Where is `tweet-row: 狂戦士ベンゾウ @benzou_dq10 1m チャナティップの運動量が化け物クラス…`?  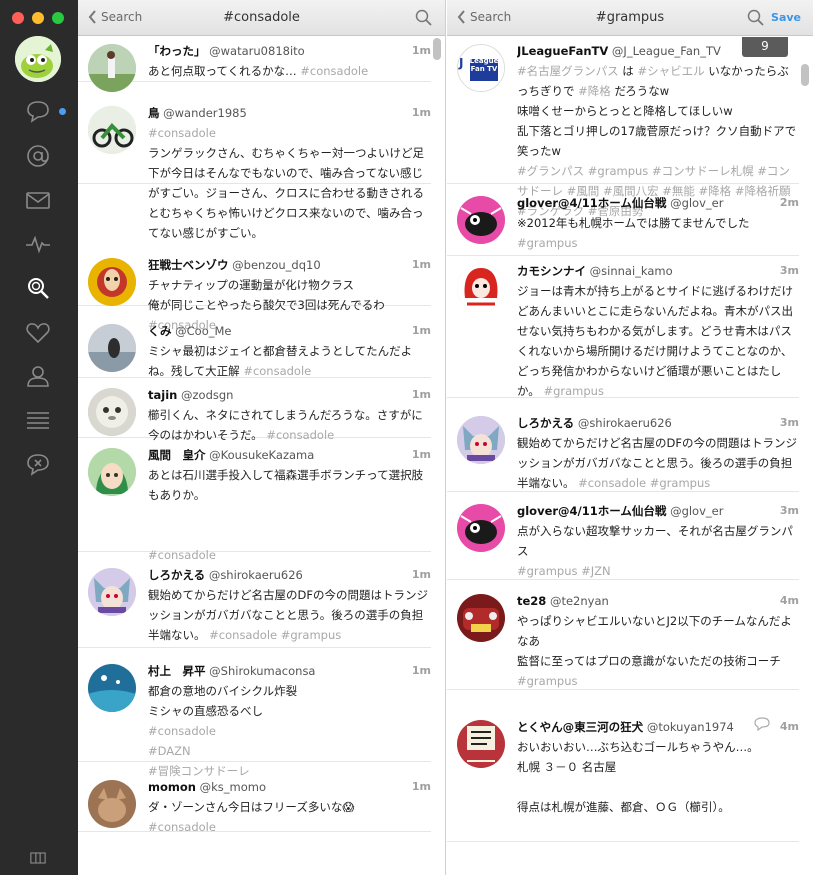 tweet-row: 狂戦士ベンゾウ @benzou_dq10 1m チャナティップの運動量が化け物クラス… is located at coordinates (254, 291).